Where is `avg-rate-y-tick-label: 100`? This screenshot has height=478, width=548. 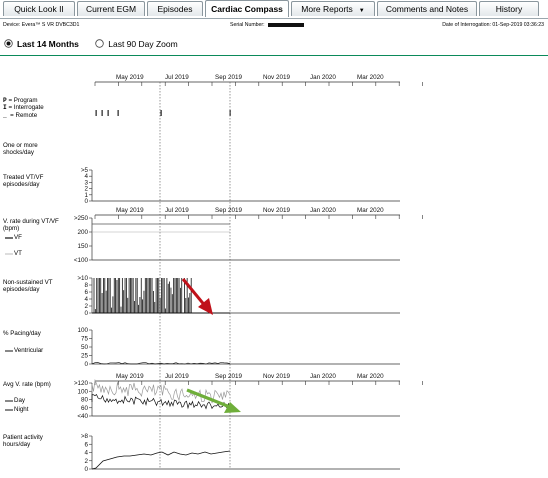
avg-rate-y-tick-label: 100 is located at coordinates (82, 391).